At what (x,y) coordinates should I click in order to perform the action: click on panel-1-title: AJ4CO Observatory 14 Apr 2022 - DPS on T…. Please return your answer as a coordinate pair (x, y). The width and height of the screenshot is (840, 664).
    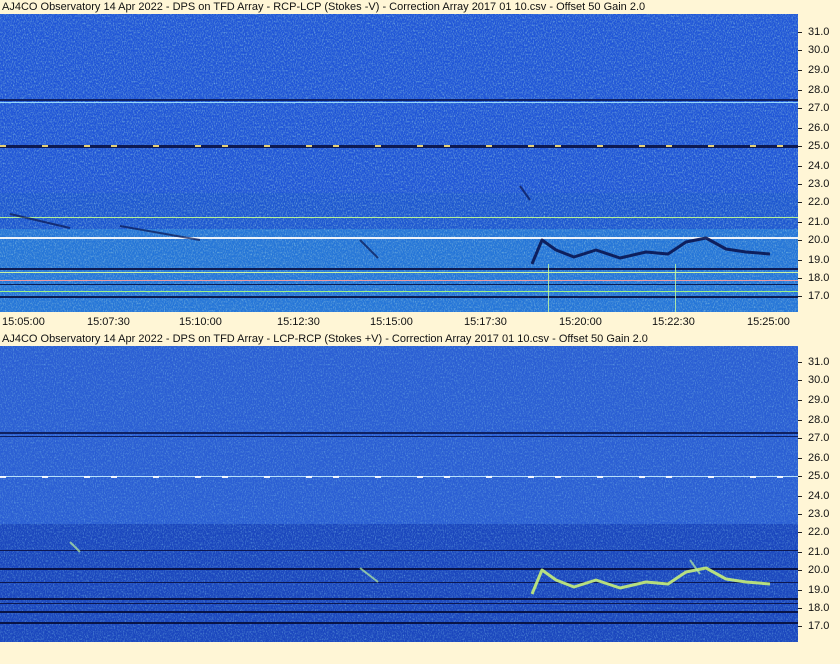
    Looking at the image, I should click on (324, 7).